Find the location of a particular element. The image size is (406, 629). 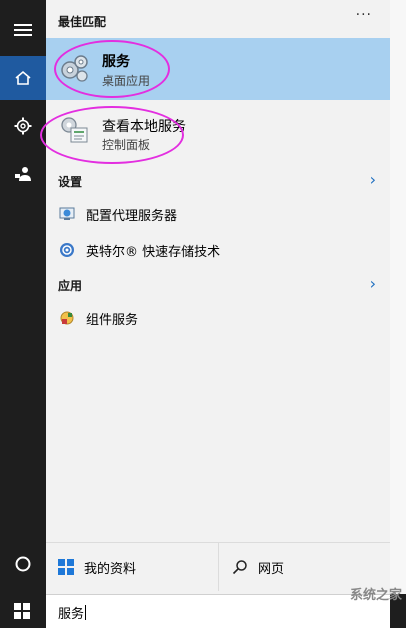

search-input: 服务 is located at coordinates (218, 611).